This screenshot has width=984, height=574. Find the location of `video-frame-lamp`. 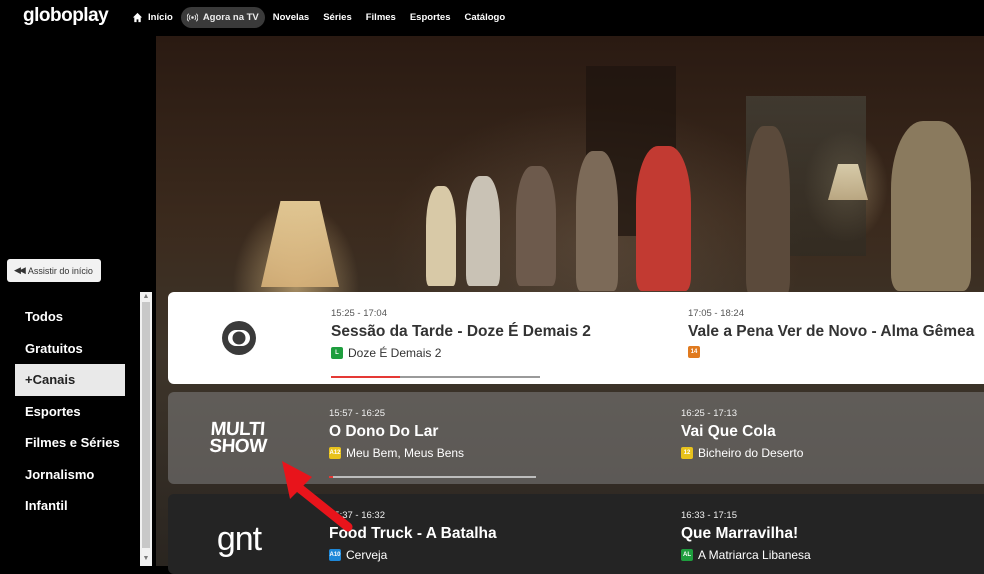

video-frame-lamp is located at coordinates (300, 244).